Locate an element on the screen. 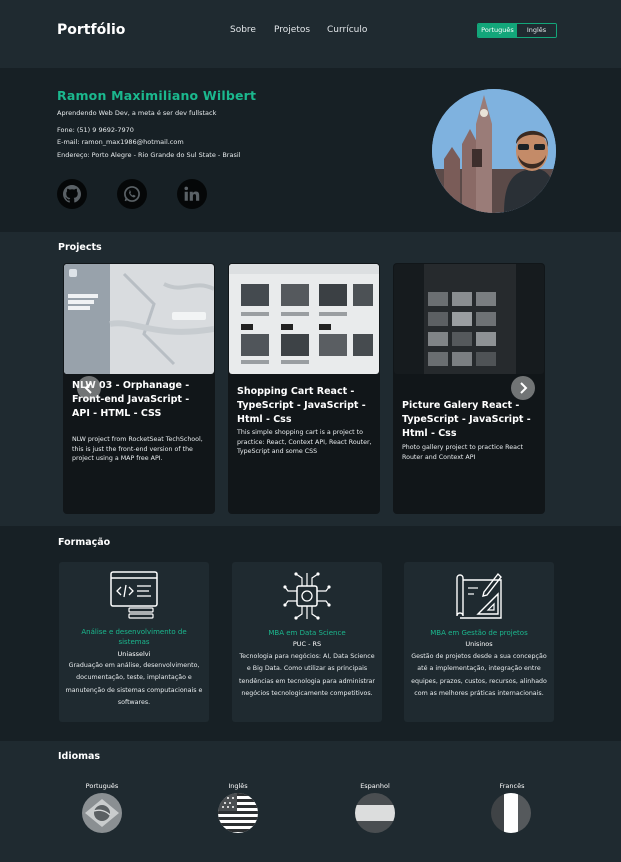  linkedin-icon is located at coordinates (192, 193).